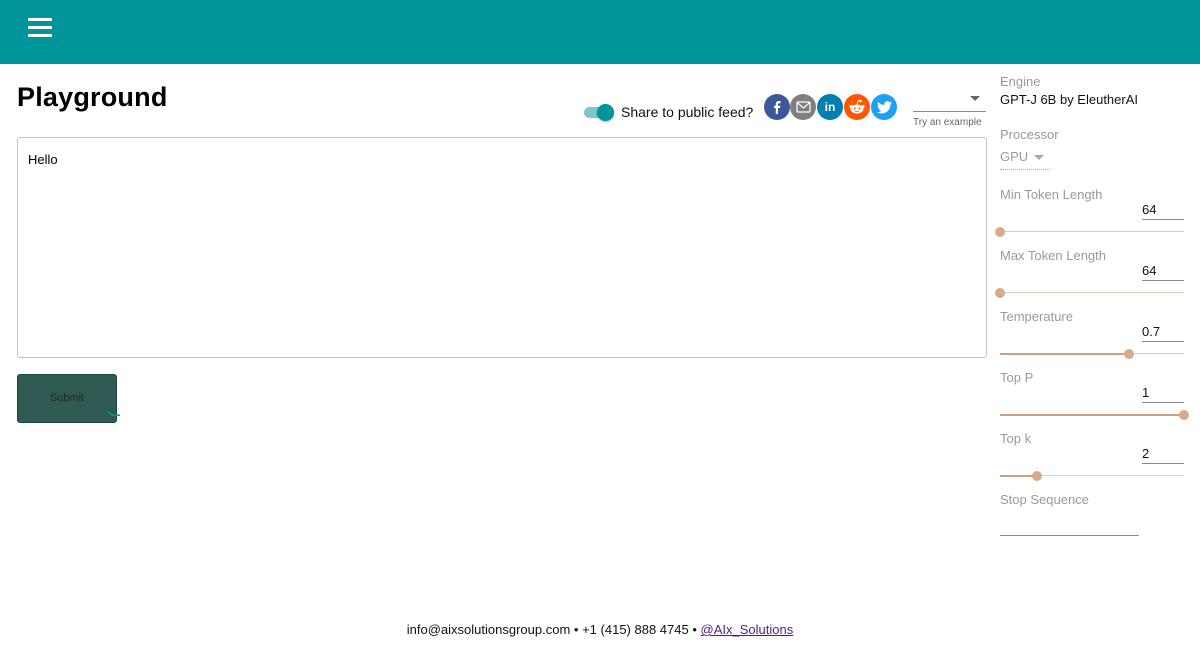  I want to click on min-token-length-label: Min Token Length, so click(1051, 194).